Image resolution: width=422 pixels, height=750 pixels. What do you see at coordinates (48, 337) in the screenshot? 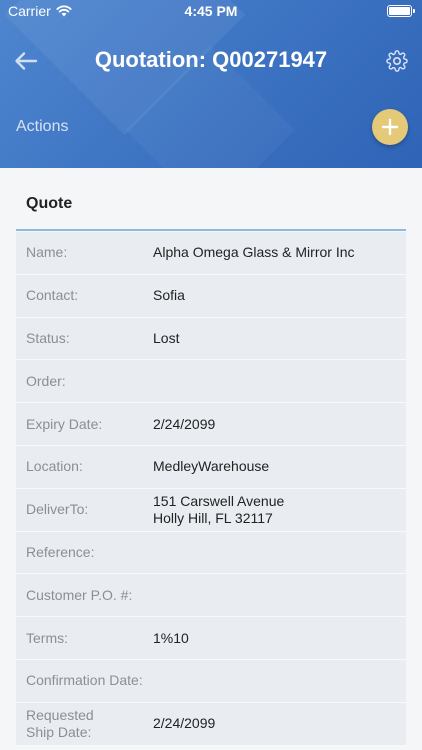
I see `field-label: Status:` at bounding box center [48, 337].